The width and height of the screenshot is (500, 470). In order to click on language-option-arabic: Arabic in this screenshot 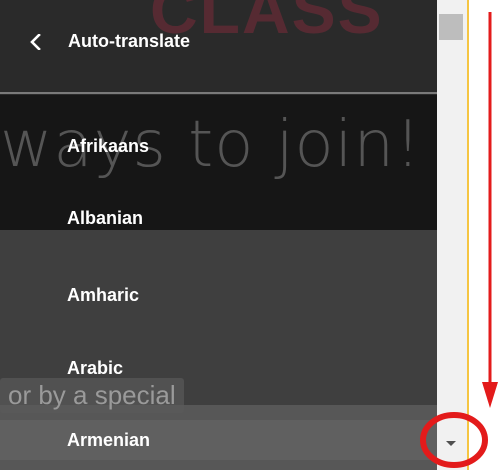, I will do `click(218, 368)`.